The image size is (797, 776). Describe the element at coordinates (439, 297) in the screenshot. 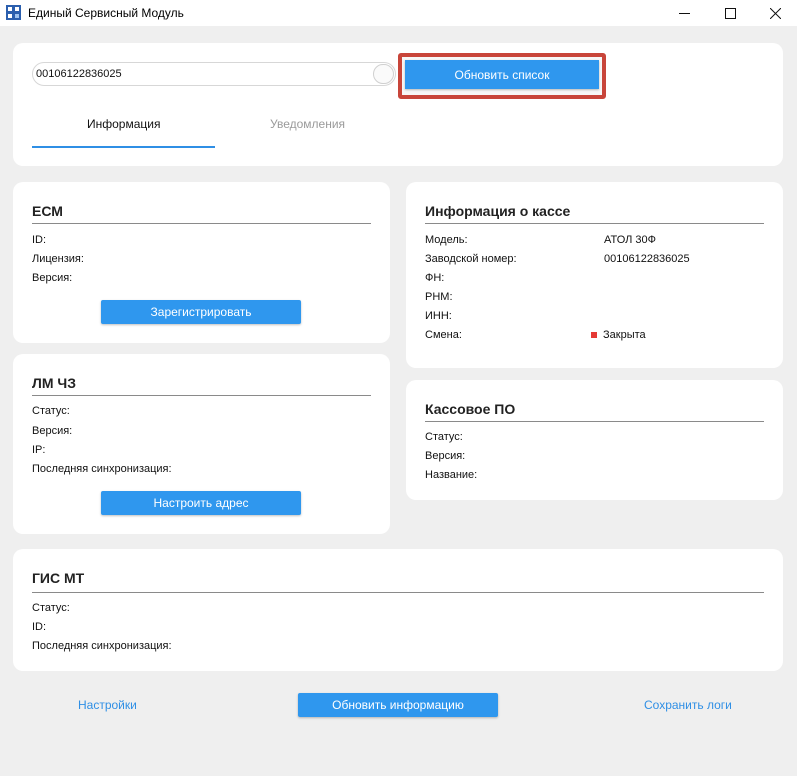

I see `cash-rnm-label: РНМ:` at that location.